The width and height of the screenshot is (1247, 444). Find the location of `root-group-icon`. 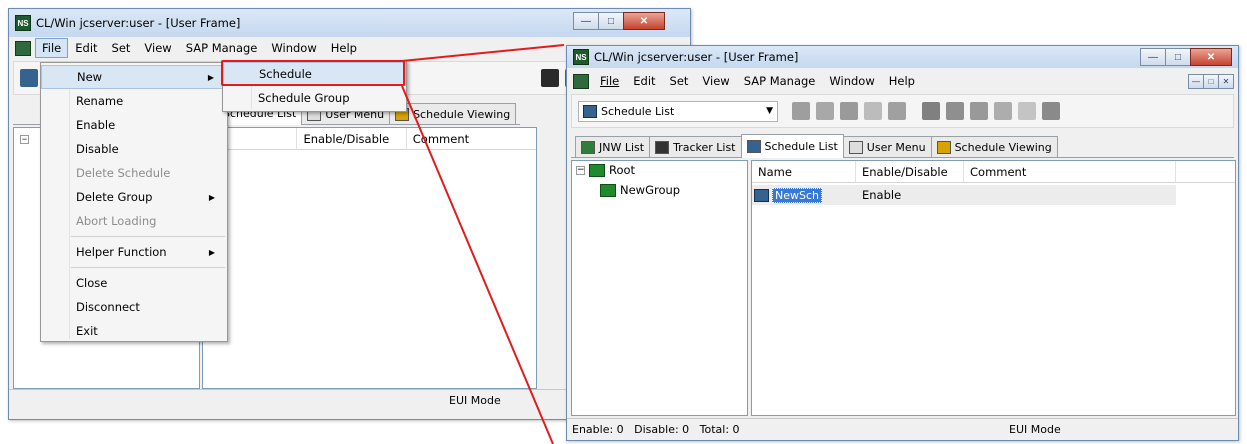

root-group-icon is located at coordinates (597, 170).